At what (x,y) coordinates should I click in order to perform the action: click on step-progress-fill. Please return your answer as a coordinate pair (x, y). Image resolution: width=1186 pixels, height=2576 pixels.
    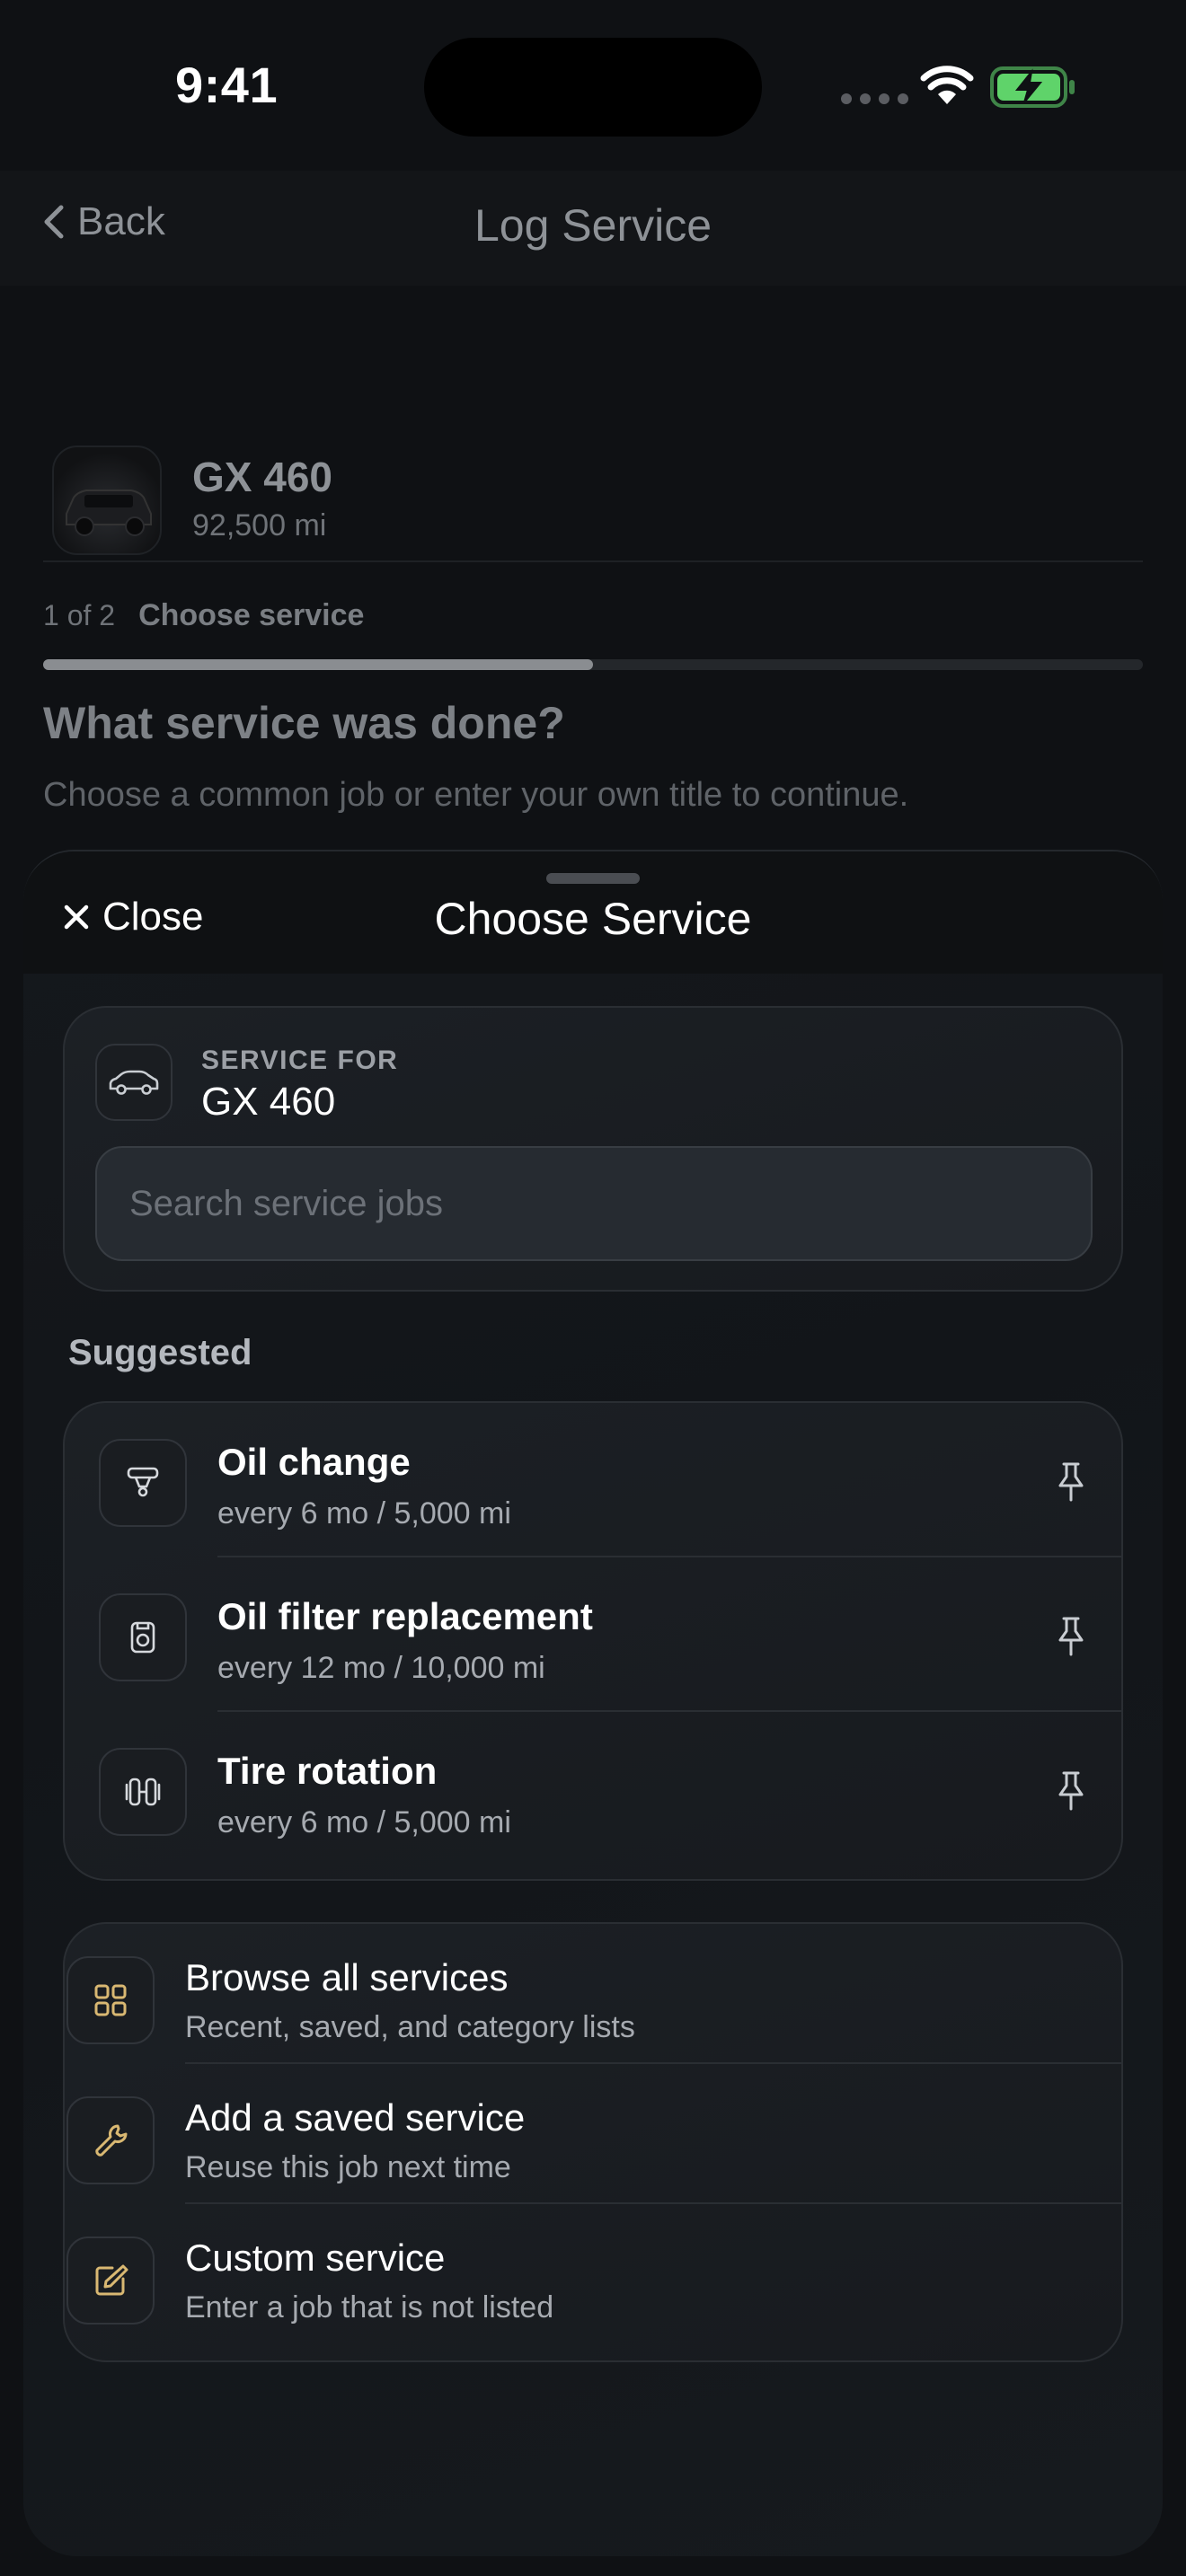
    Looking at the image, I should click on (318, 664).